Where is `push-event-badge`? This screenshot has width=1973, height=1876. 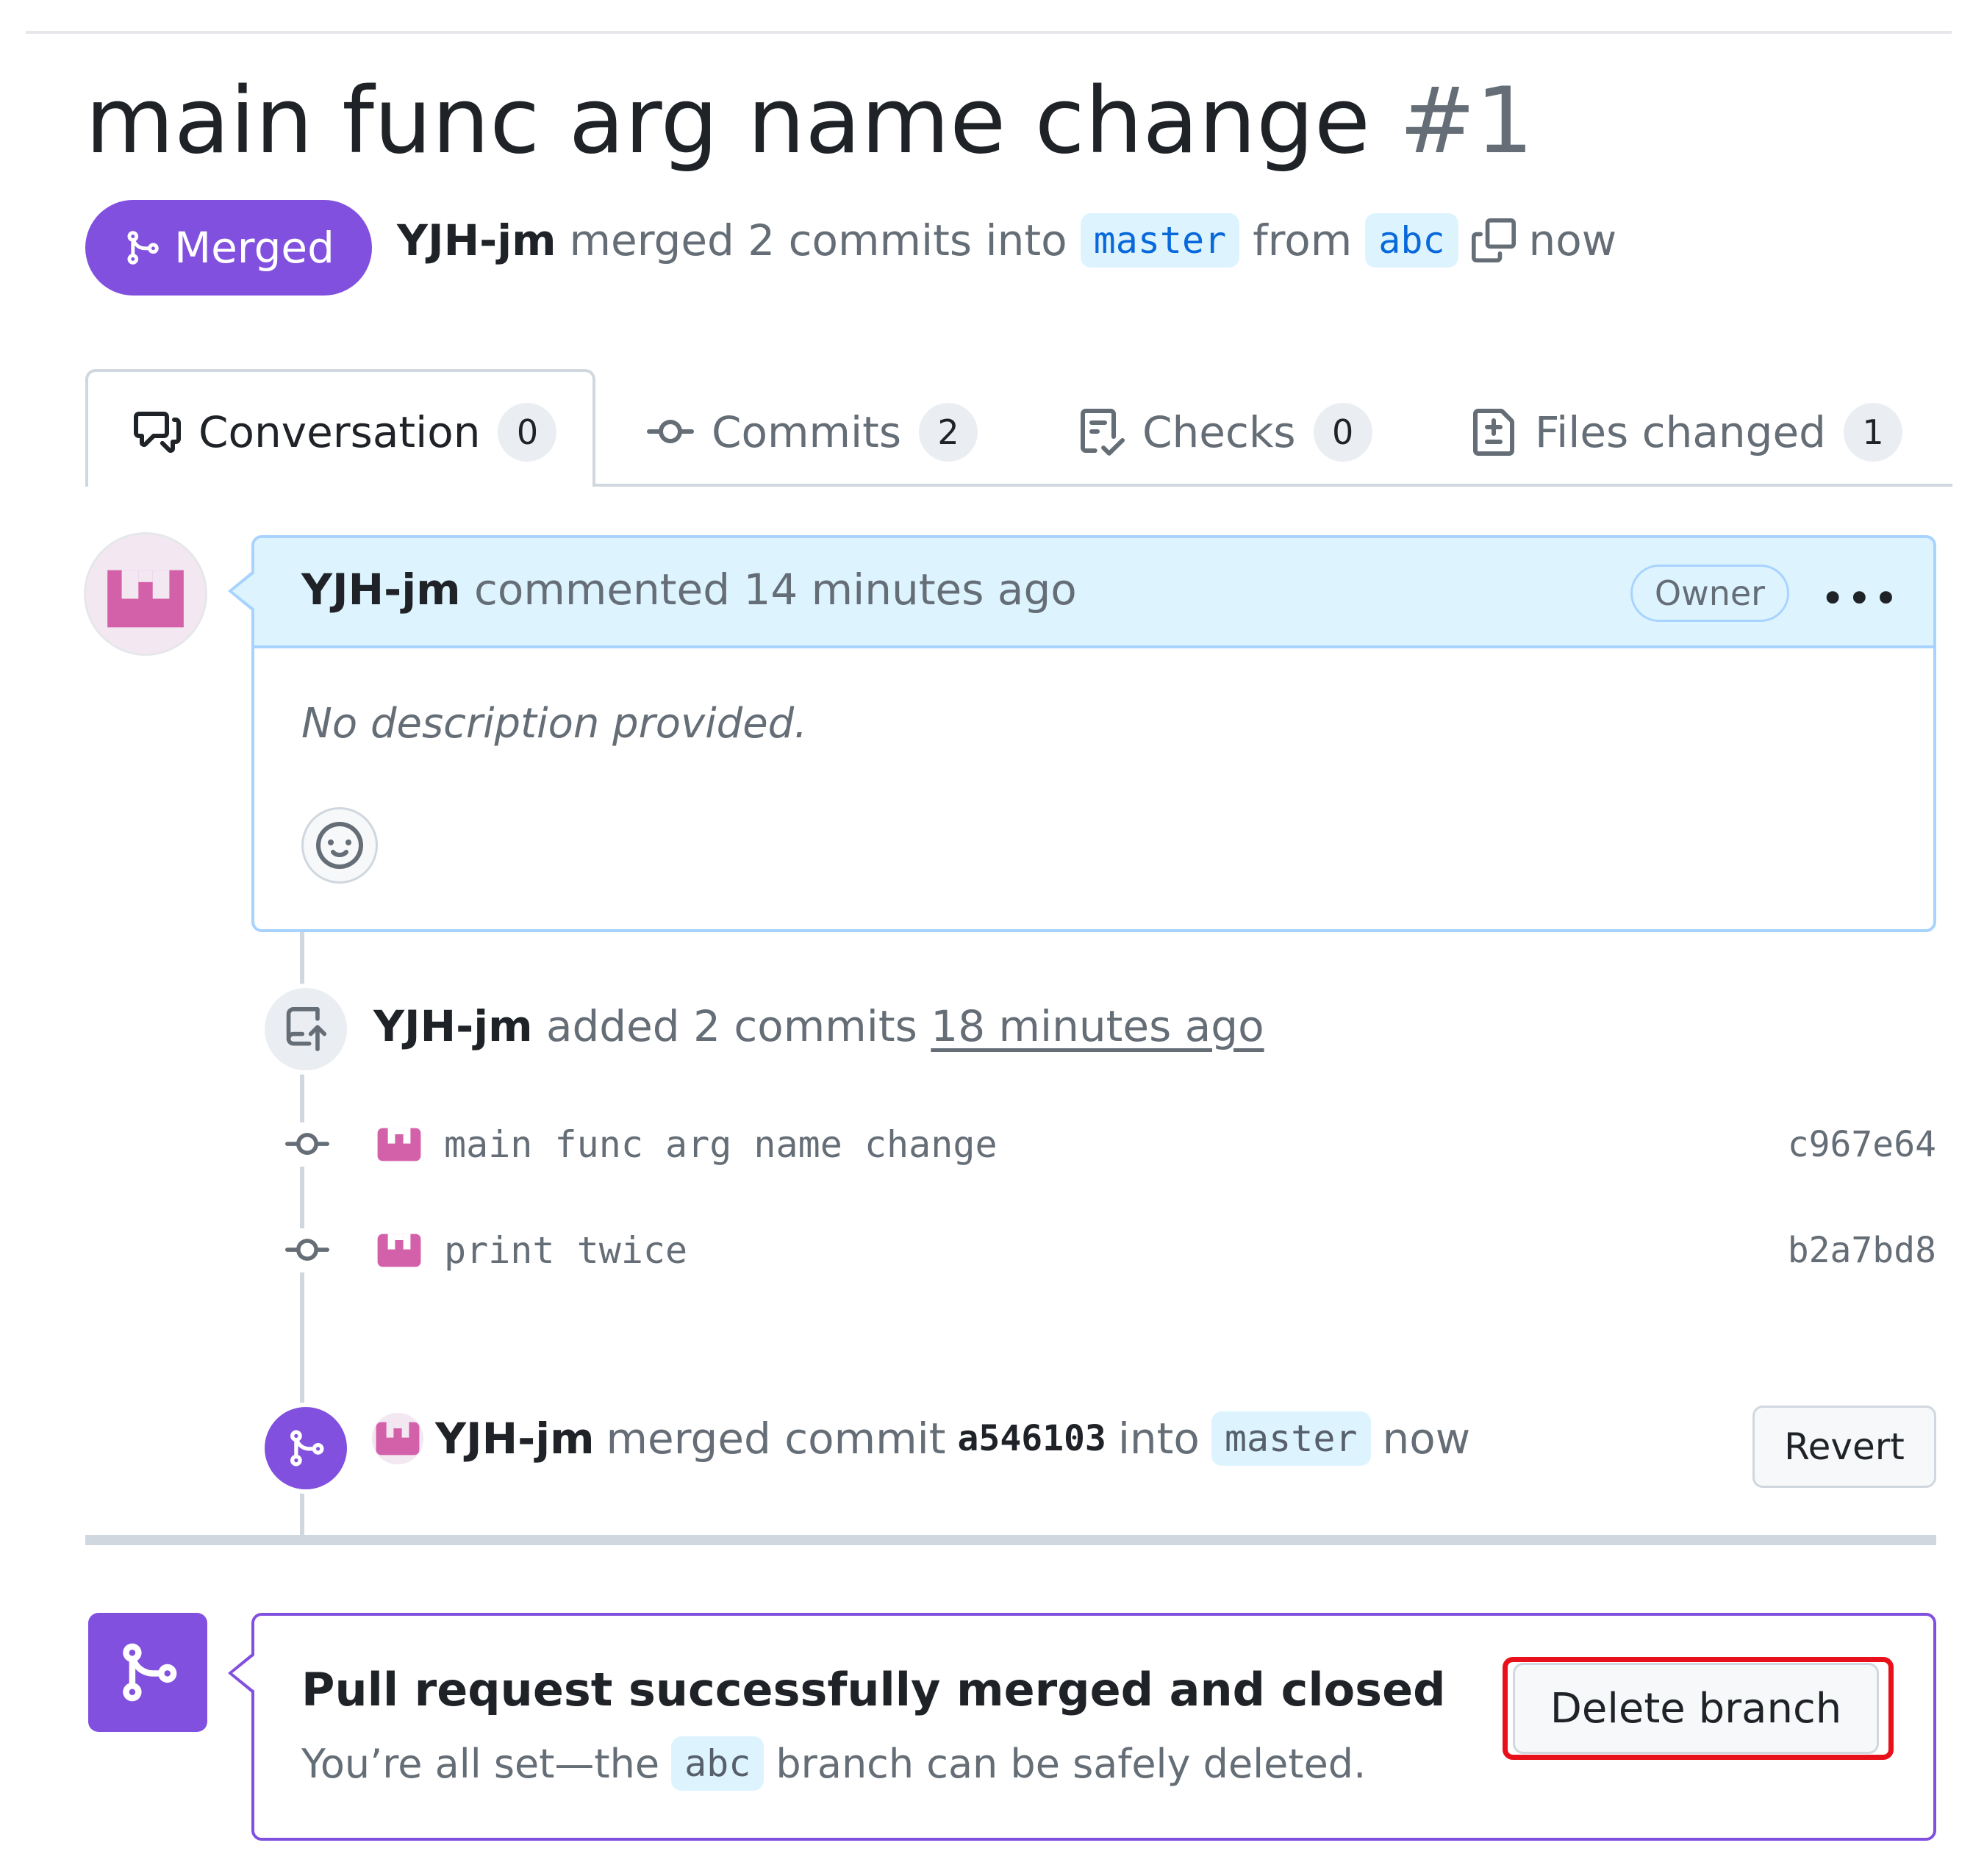
push-event-badge is located at coordinates (305, 1029).